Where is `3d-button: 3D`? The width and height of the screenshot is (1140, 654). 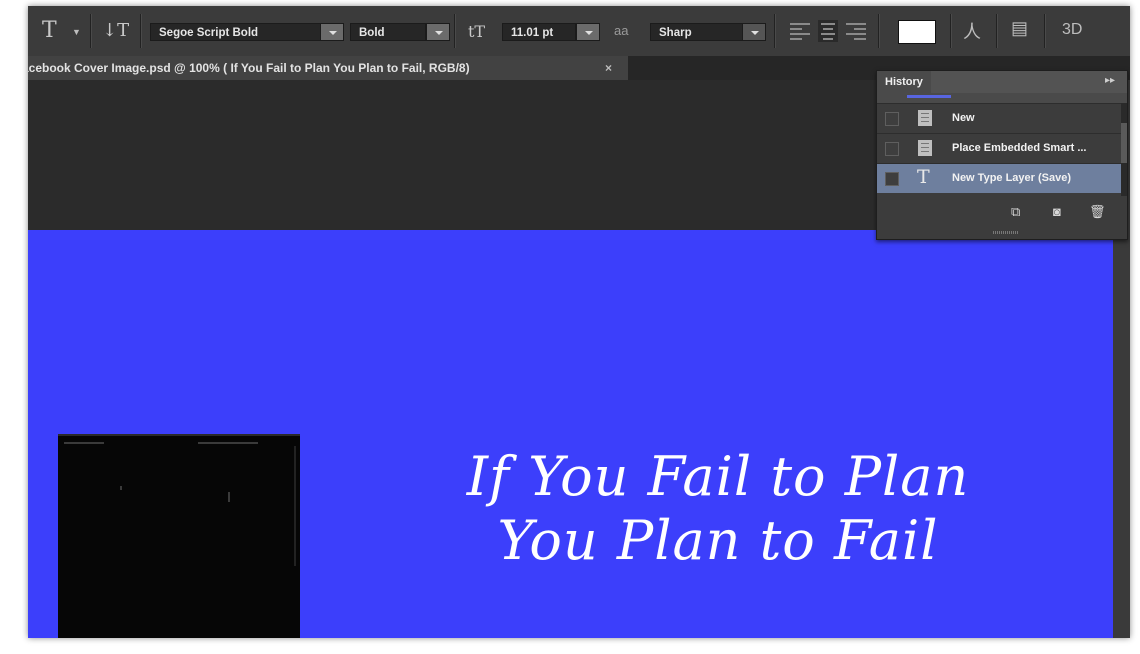 3d-button: 3D is located at coordinates (1072, 30).